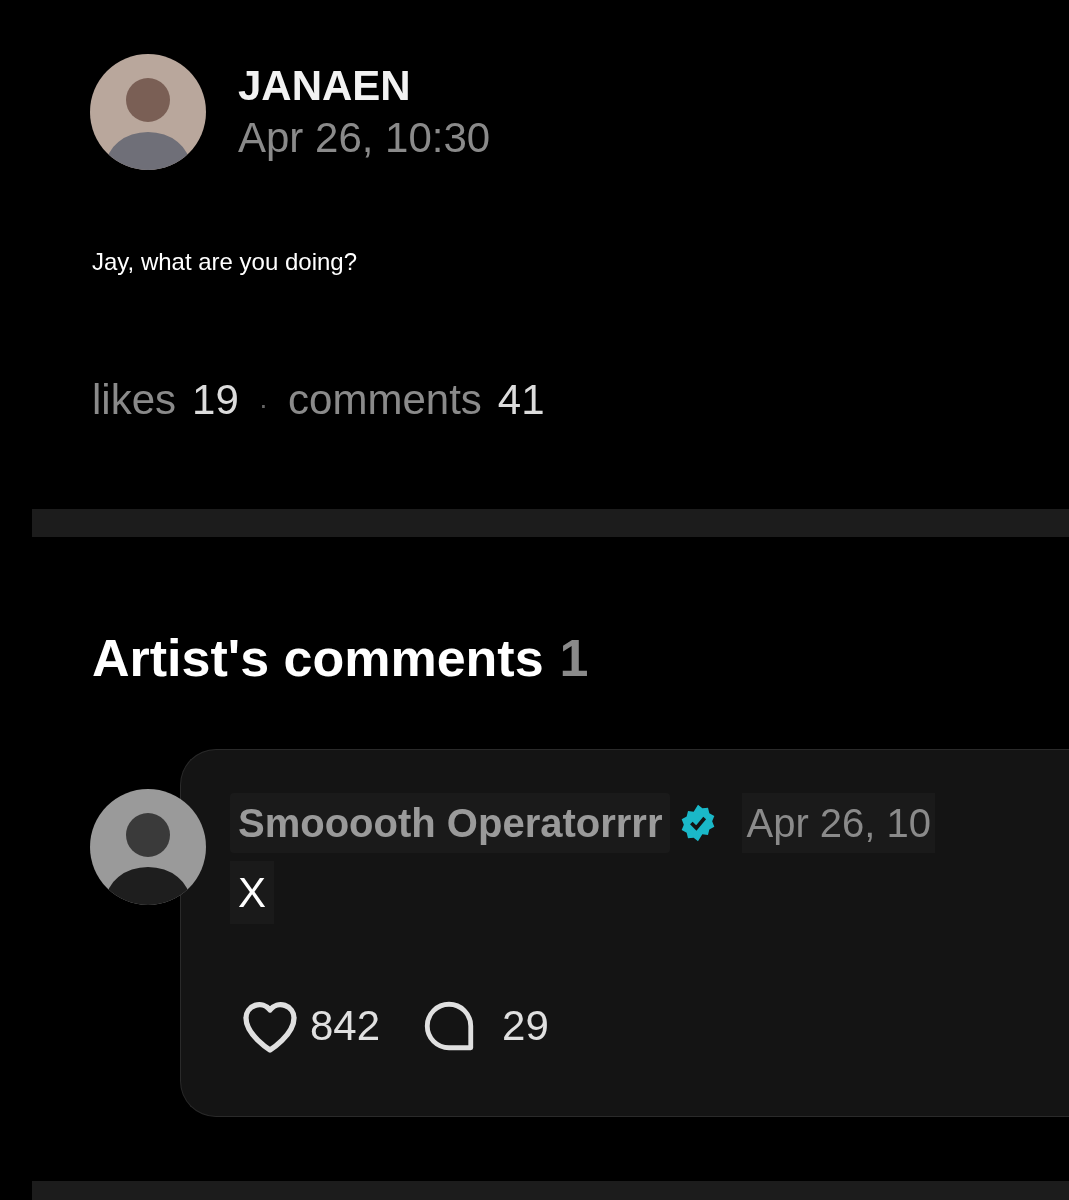  I want to click on stat-count: 41, so click(521, 400).